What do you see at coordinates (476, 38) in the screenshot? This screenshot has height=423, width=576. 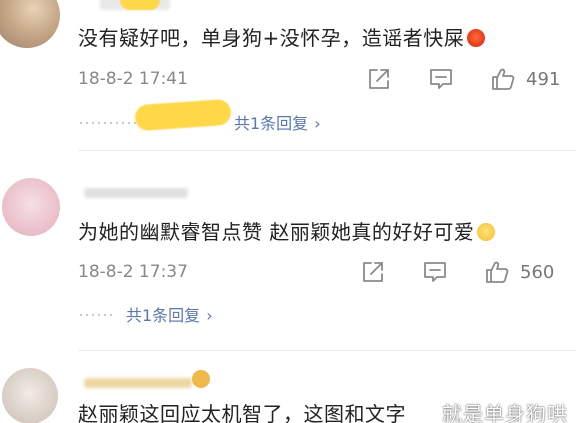 I see `angry-emoji-icon` at bounding box center [476, 38].